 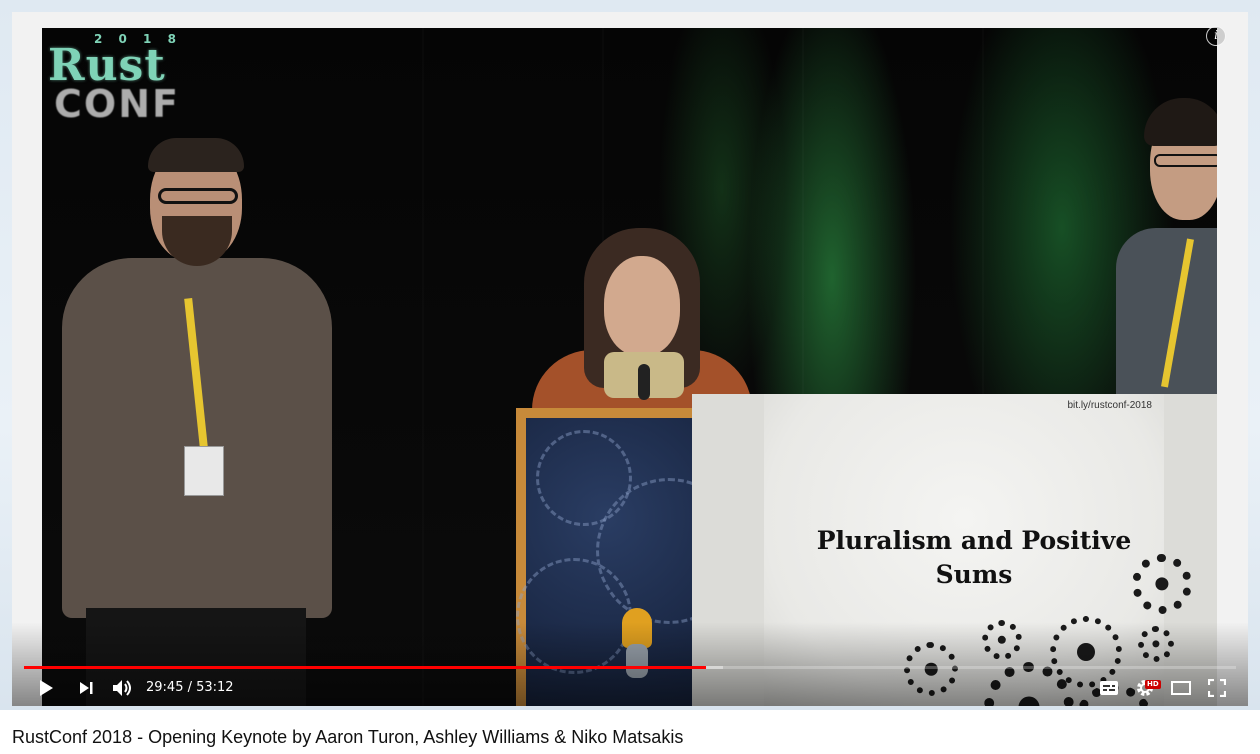 What do you see at coordinates (423, 367) in the screenshot?
I see `curtain-stripe` at bounding box center [423, 367].